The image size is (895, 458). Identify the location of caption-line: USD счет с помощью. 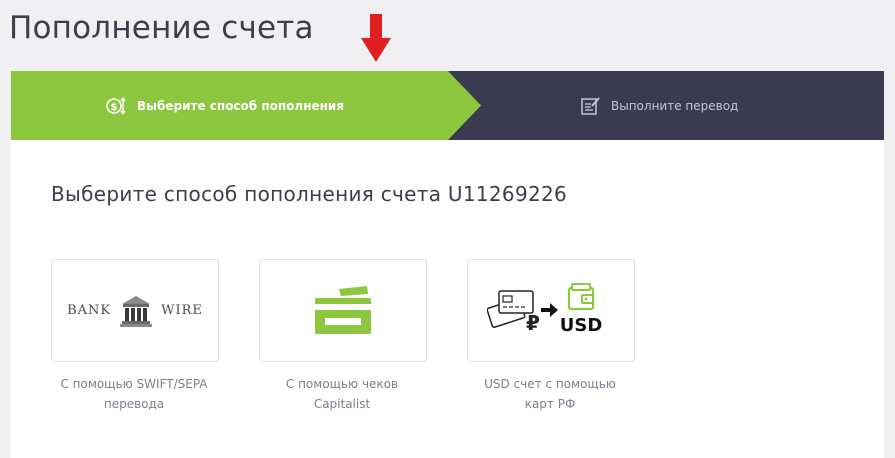
(550, 384).